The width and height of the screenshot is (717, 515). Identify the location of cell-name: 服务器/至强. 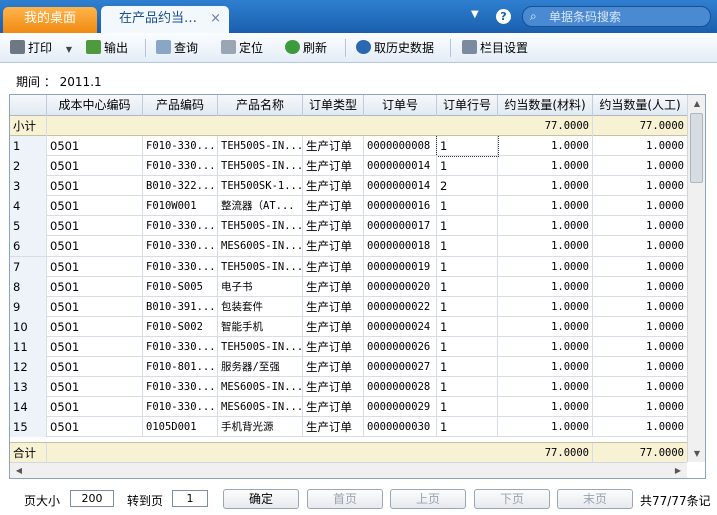
(260, 367).